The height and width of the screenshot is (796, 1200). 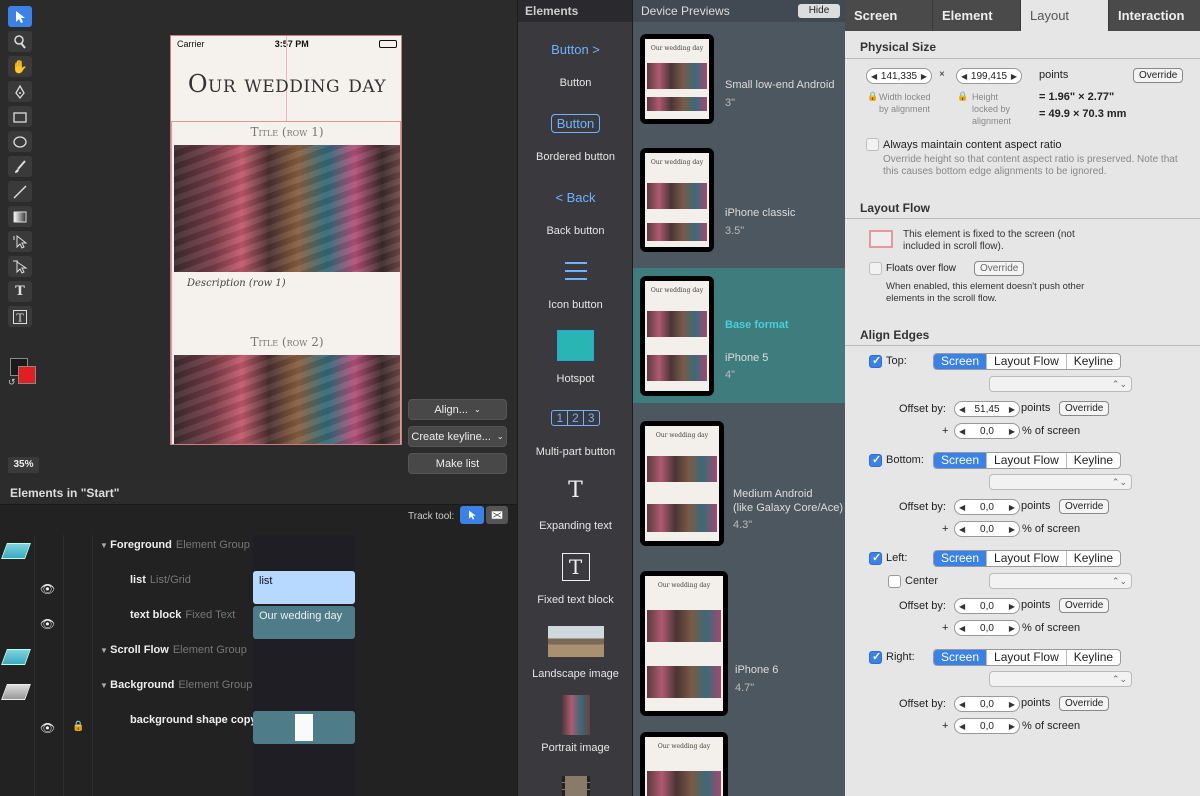 What do you see at coordinates (739, 335) in the screenshot?
I see `device-iphone-5: Our wedding day Base format iPhone 5 4"` at bounding box center [739, 335].